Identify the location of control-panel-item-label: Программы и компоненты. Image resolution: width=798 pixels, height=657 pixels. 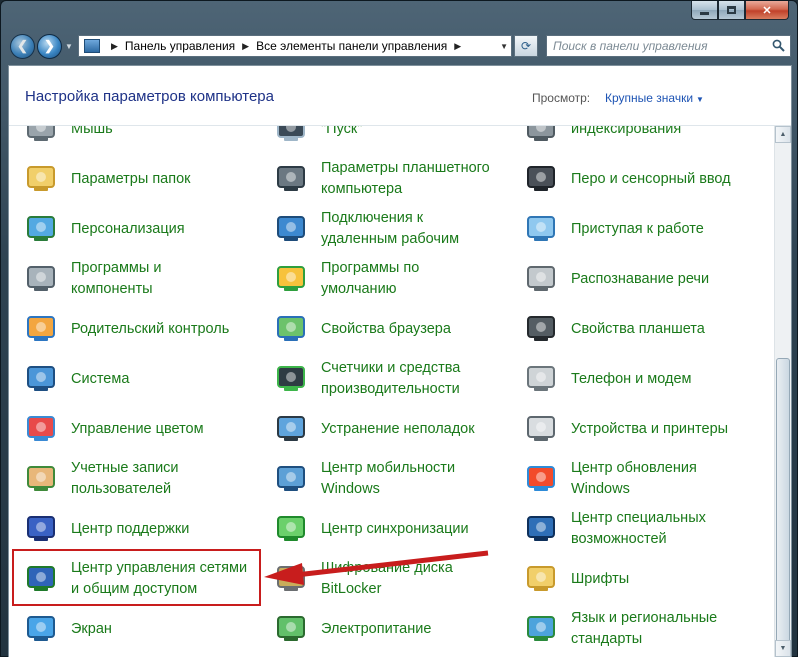
(116, 279).